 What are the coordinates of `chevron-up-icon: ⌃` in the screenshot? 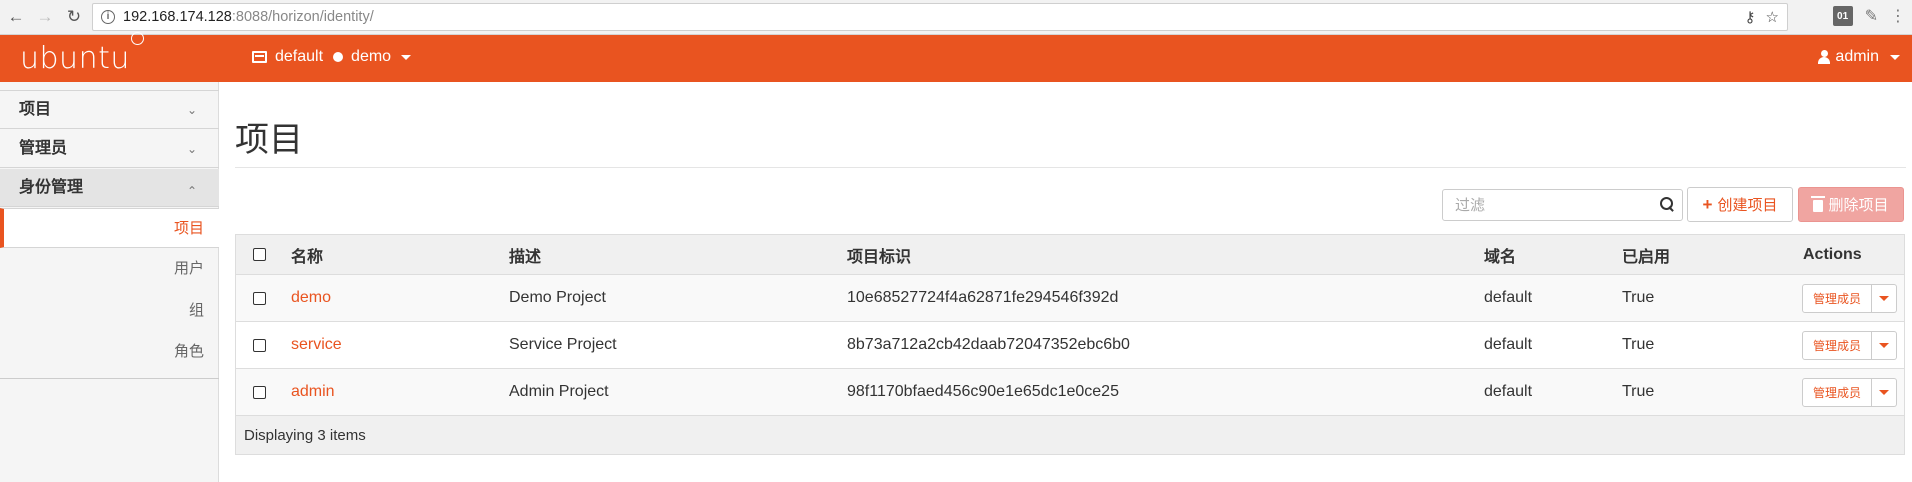 It's located at (191, 191).